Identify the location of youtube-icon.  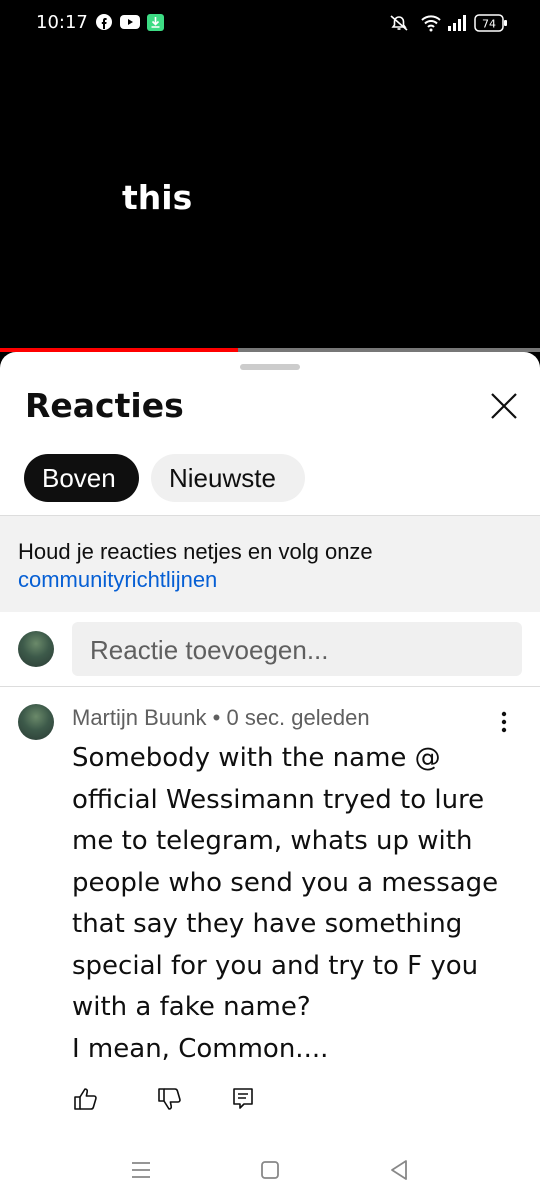
(130, 22).